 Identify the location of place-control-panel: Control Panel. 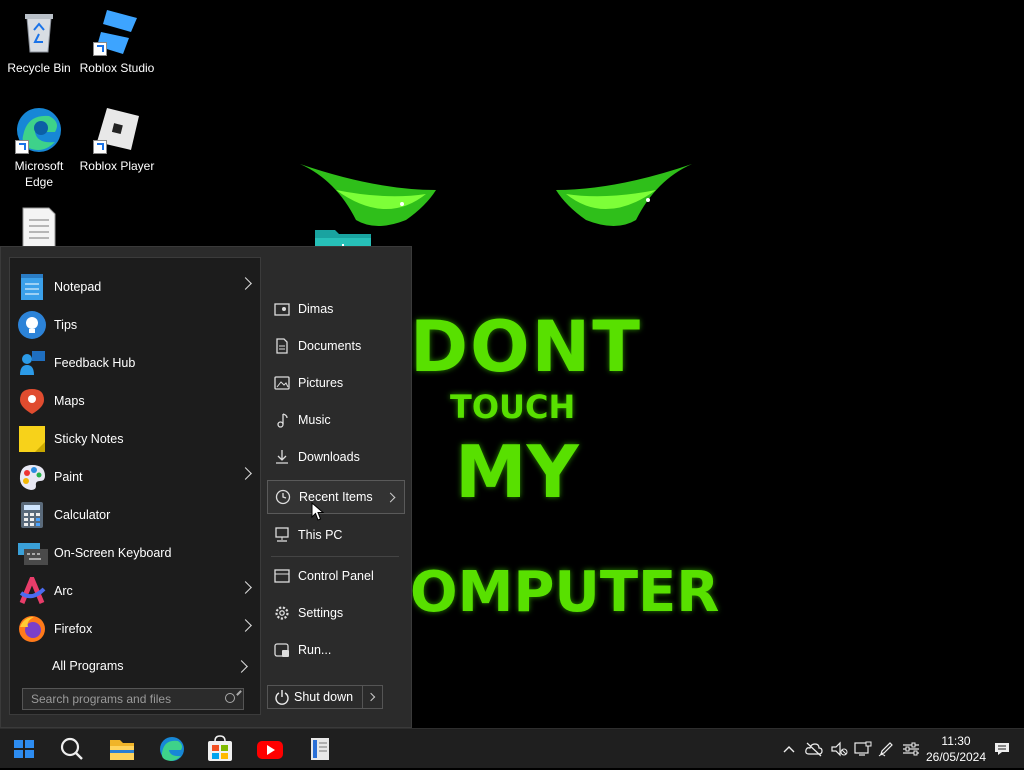
(336, 576).